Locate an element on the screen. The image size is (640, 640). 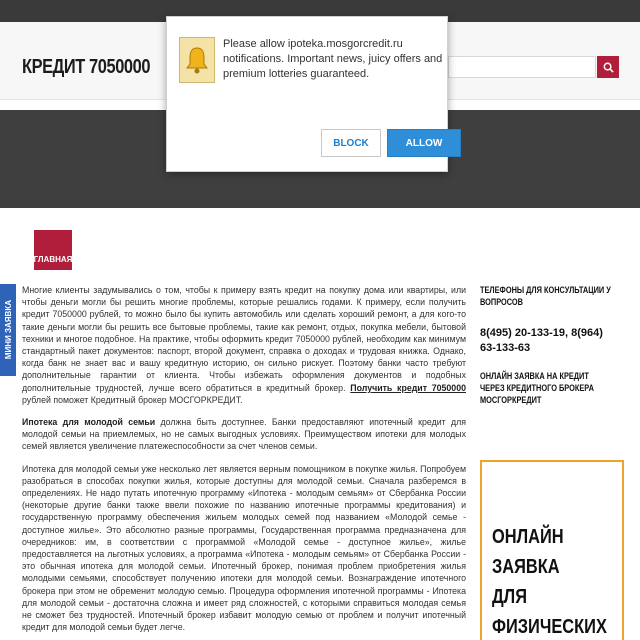
iframe-line-2: ЗАЯВКА is located at coordinates (526, 567).